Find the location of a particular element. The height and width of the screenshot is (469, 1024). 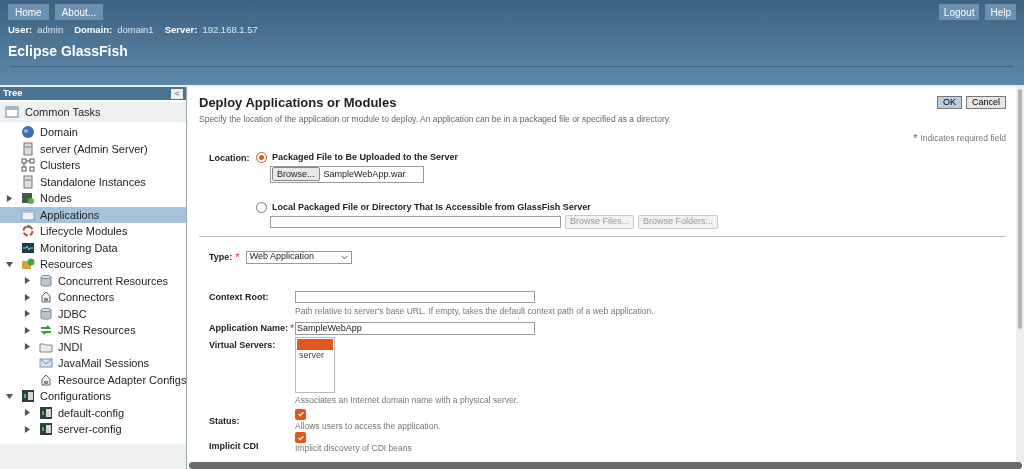

globe-icon is located at coordinates (28, 132).